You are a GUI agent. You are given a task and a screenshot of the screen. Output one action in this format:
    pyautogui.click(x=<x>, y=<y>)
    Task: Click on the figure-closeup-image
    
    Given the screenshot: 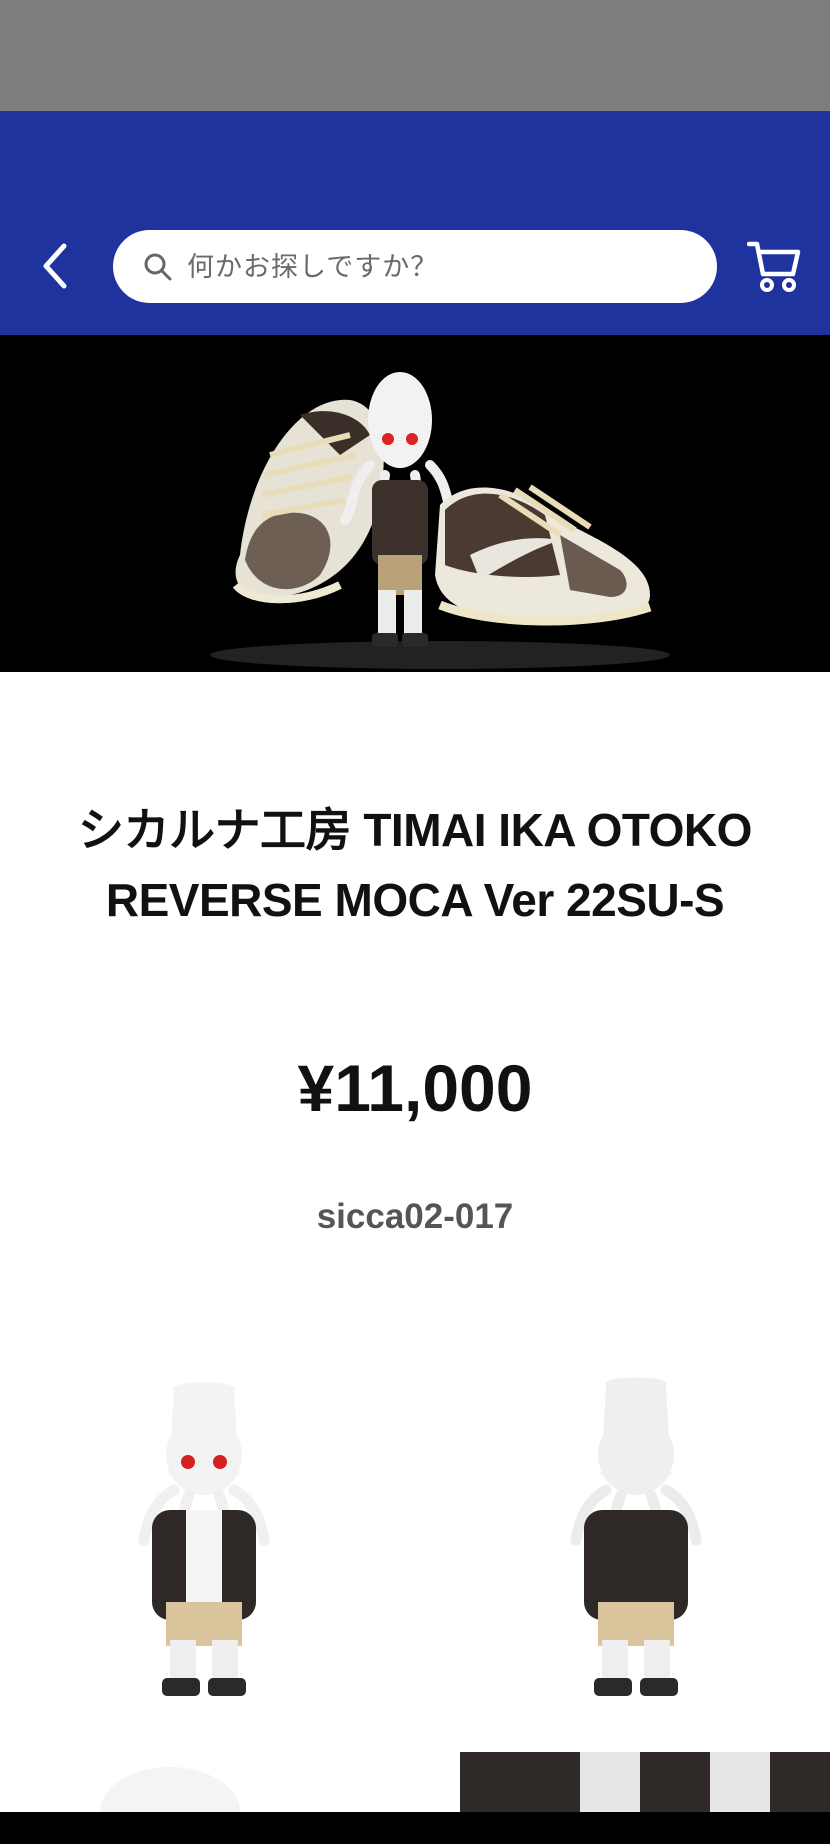 What is the action you would take?
    pyautogui.click(x=170, y=1789)
    